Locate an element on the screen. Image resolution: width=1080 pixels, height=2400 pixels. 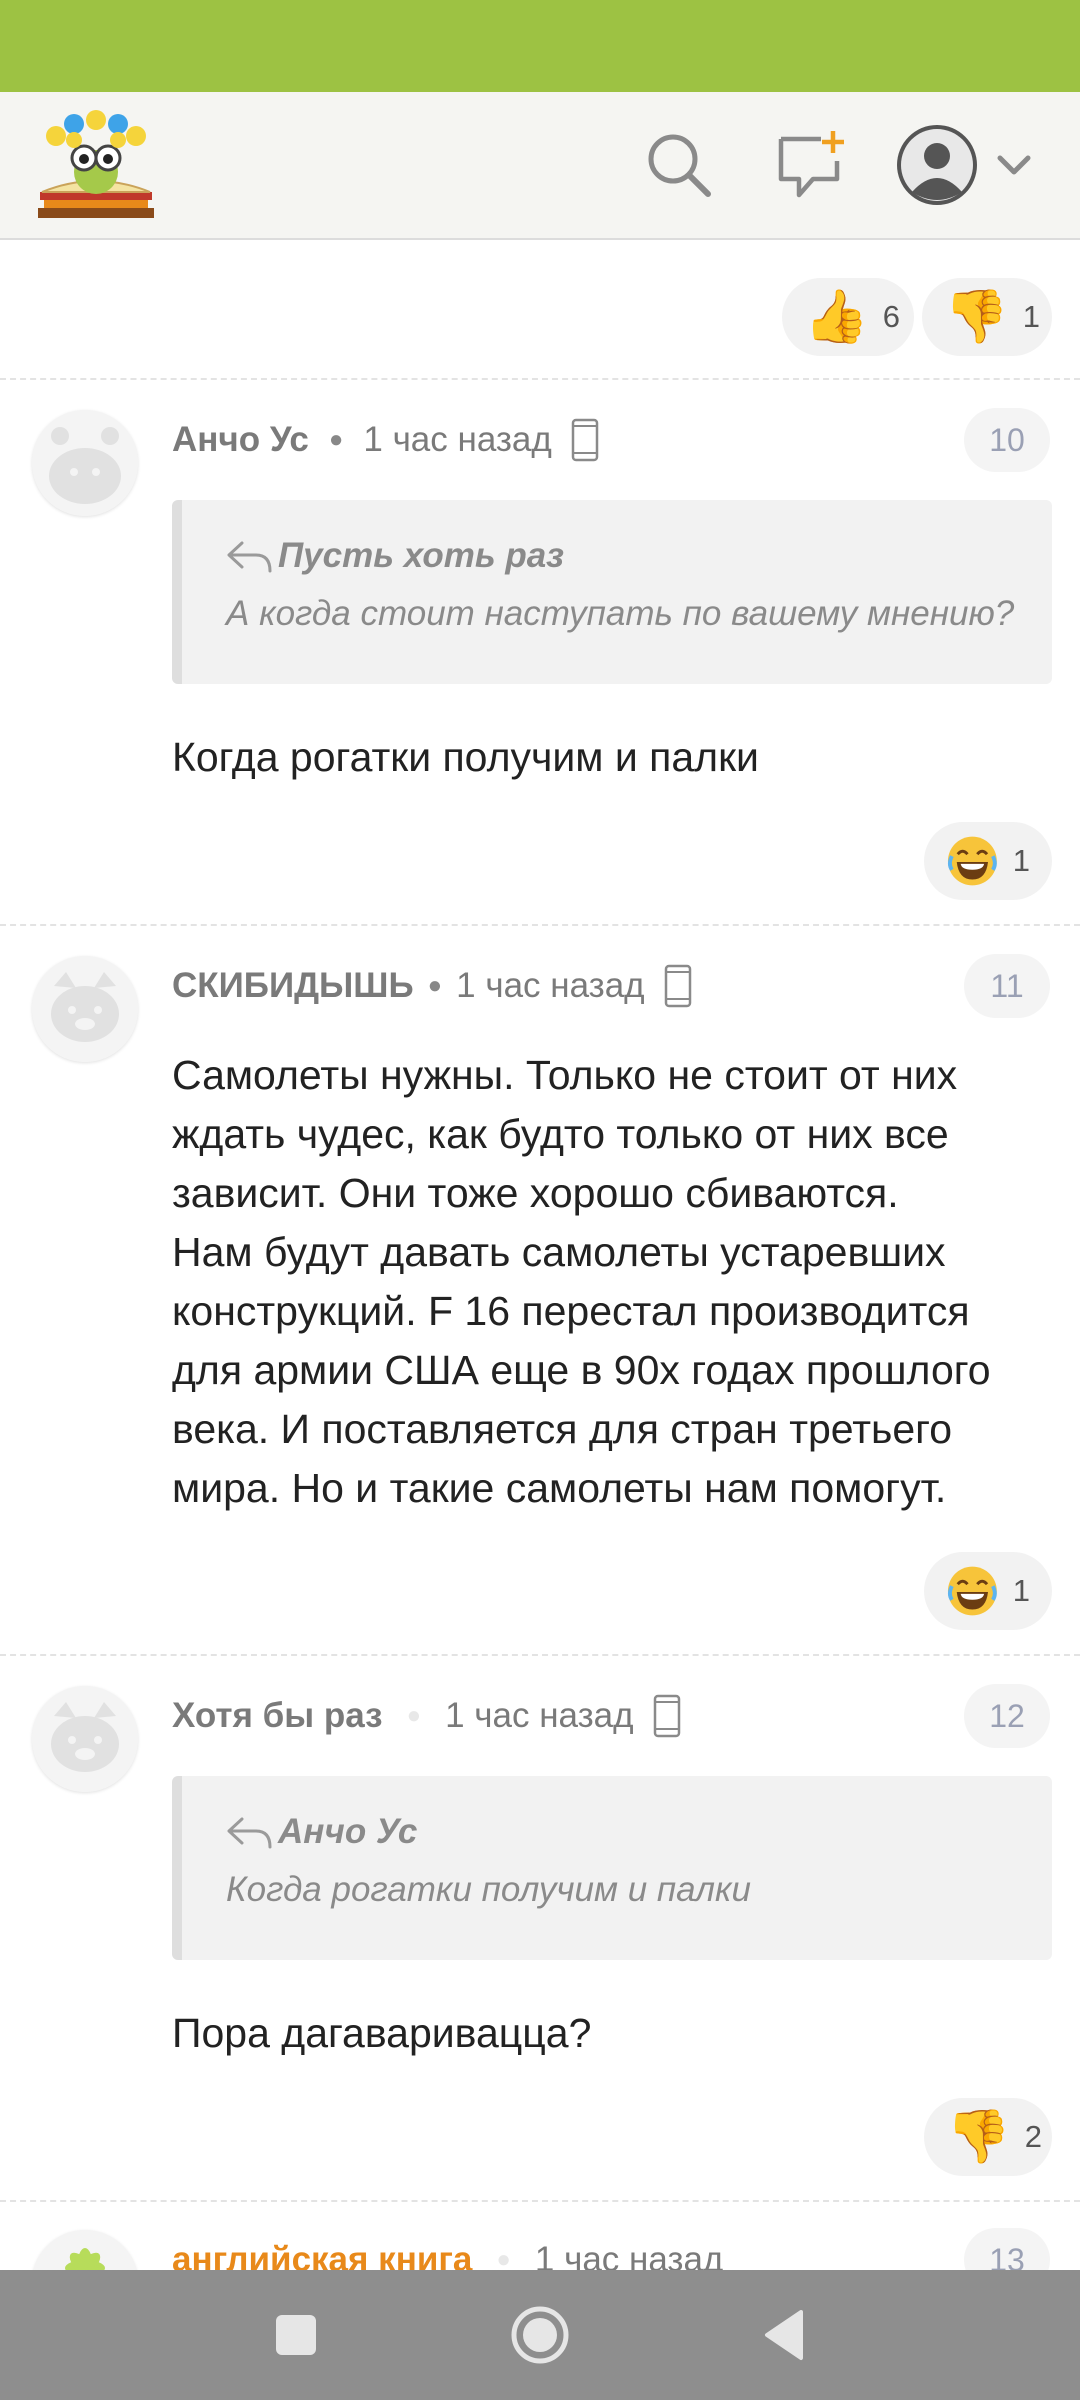
quote-author: Пусть хоть раз is located at coordinates (421, 555).